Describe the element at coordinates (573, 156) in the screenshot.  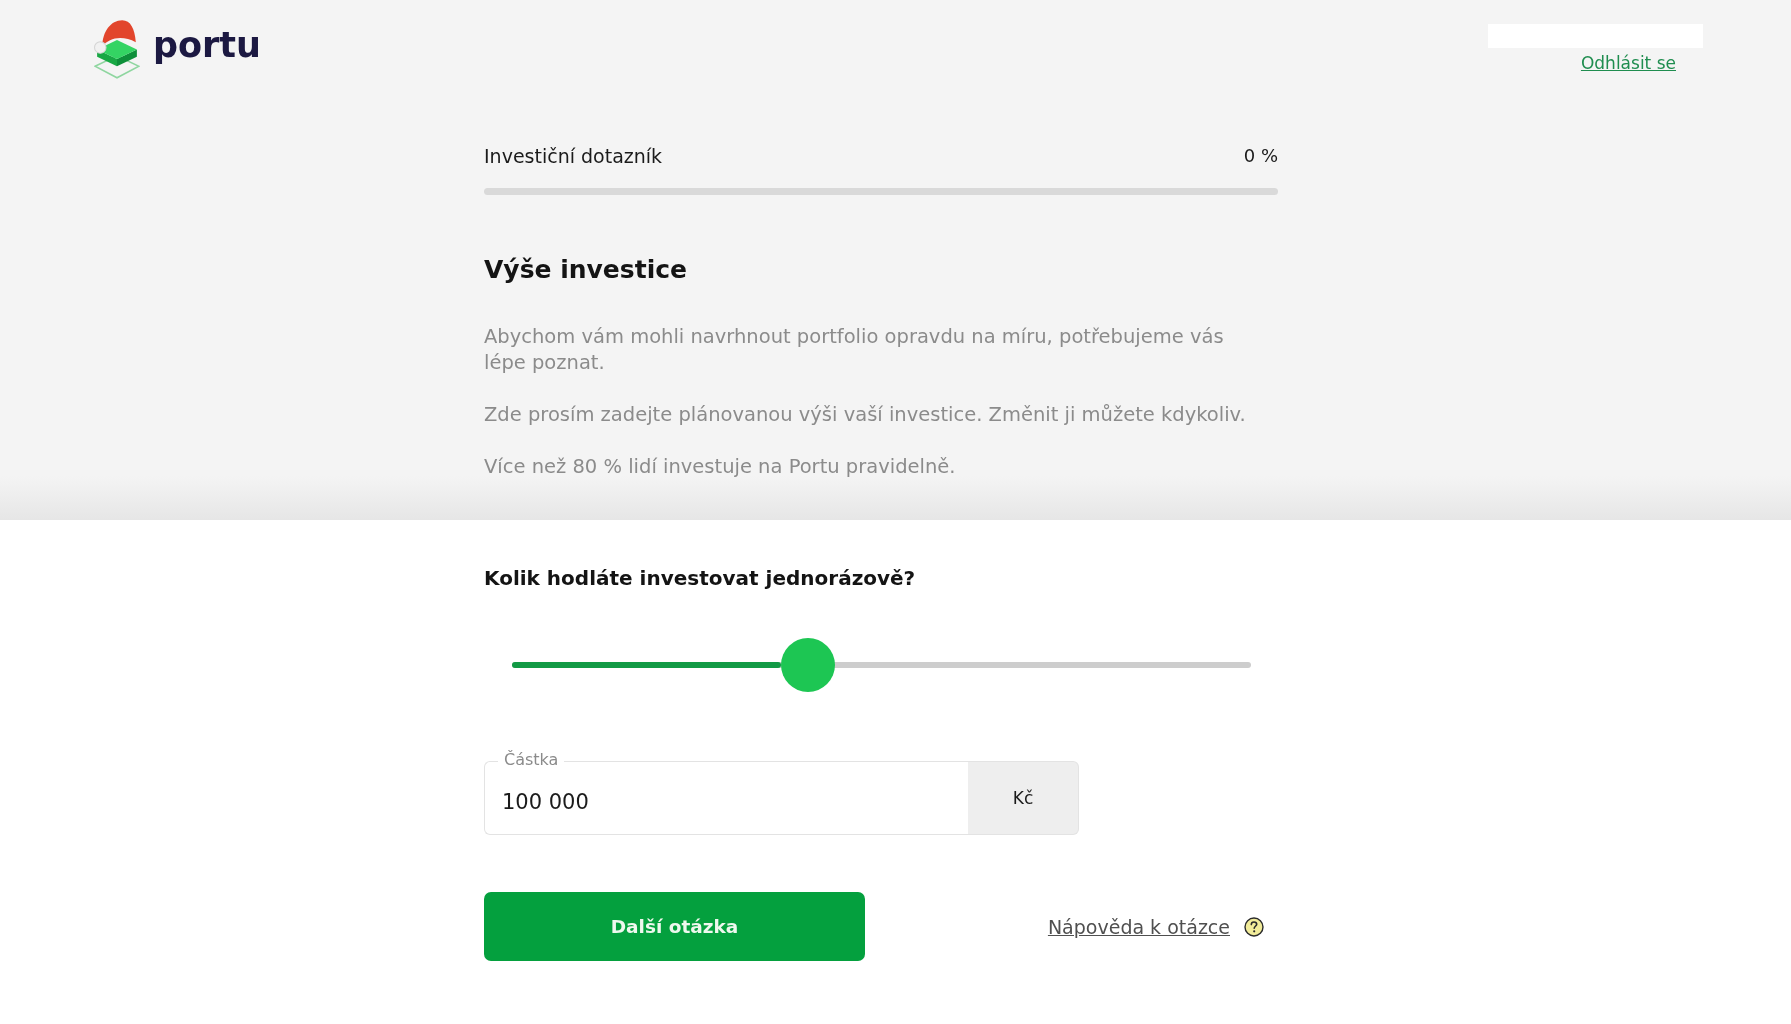
I see `progress-title: Investiční dotazník` at that location.